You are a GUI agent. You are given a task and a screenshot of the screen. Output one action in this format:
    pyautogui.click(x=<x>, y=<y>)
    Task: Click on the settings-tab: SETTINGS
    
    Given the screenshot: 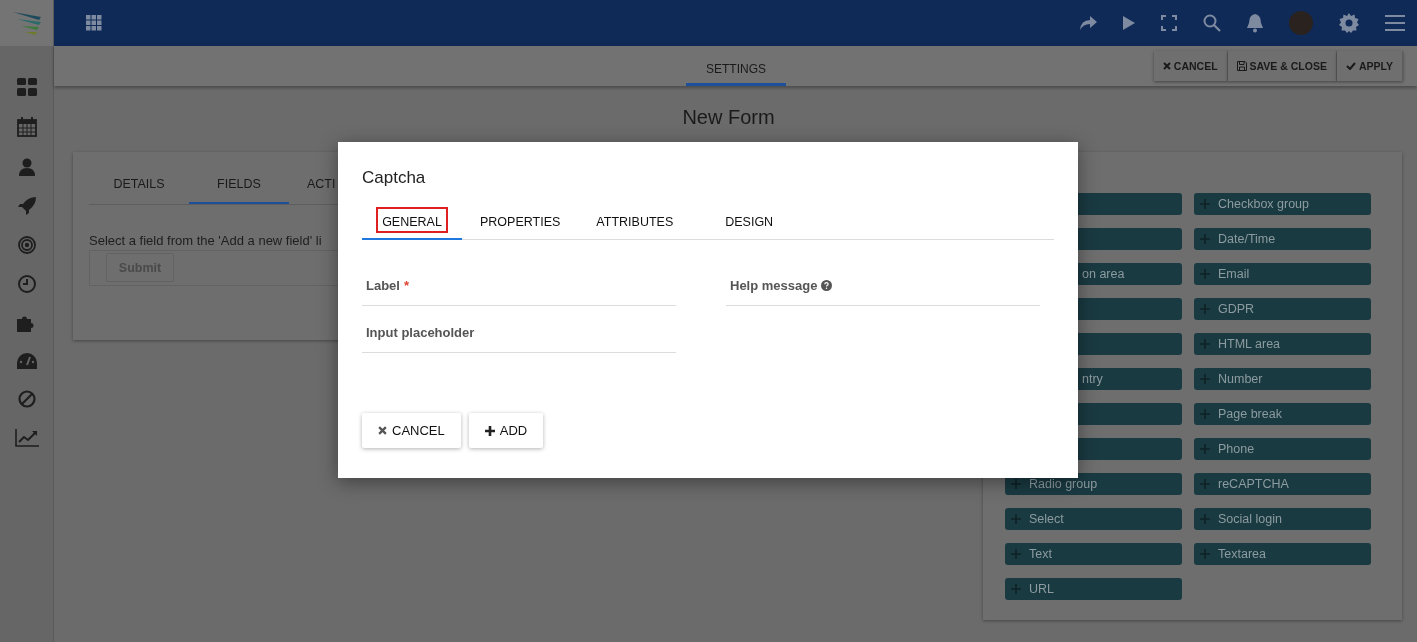 What is the action you would take?
    pyautogui.click(x=736, y=66)
    